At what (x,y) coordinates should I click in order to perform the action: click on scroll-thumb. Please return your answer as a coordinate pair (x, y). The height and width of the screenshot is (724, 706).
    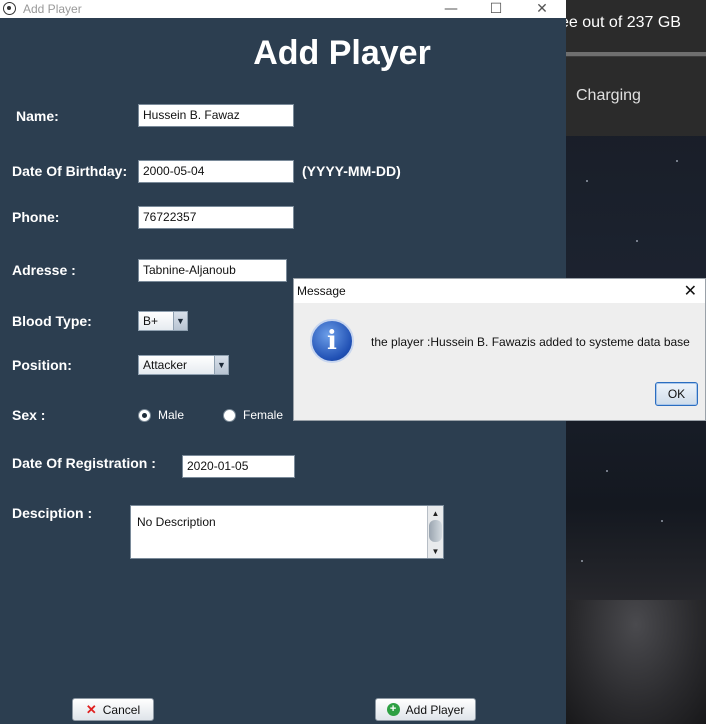
    Looking at the image, I should click on (435, 531).